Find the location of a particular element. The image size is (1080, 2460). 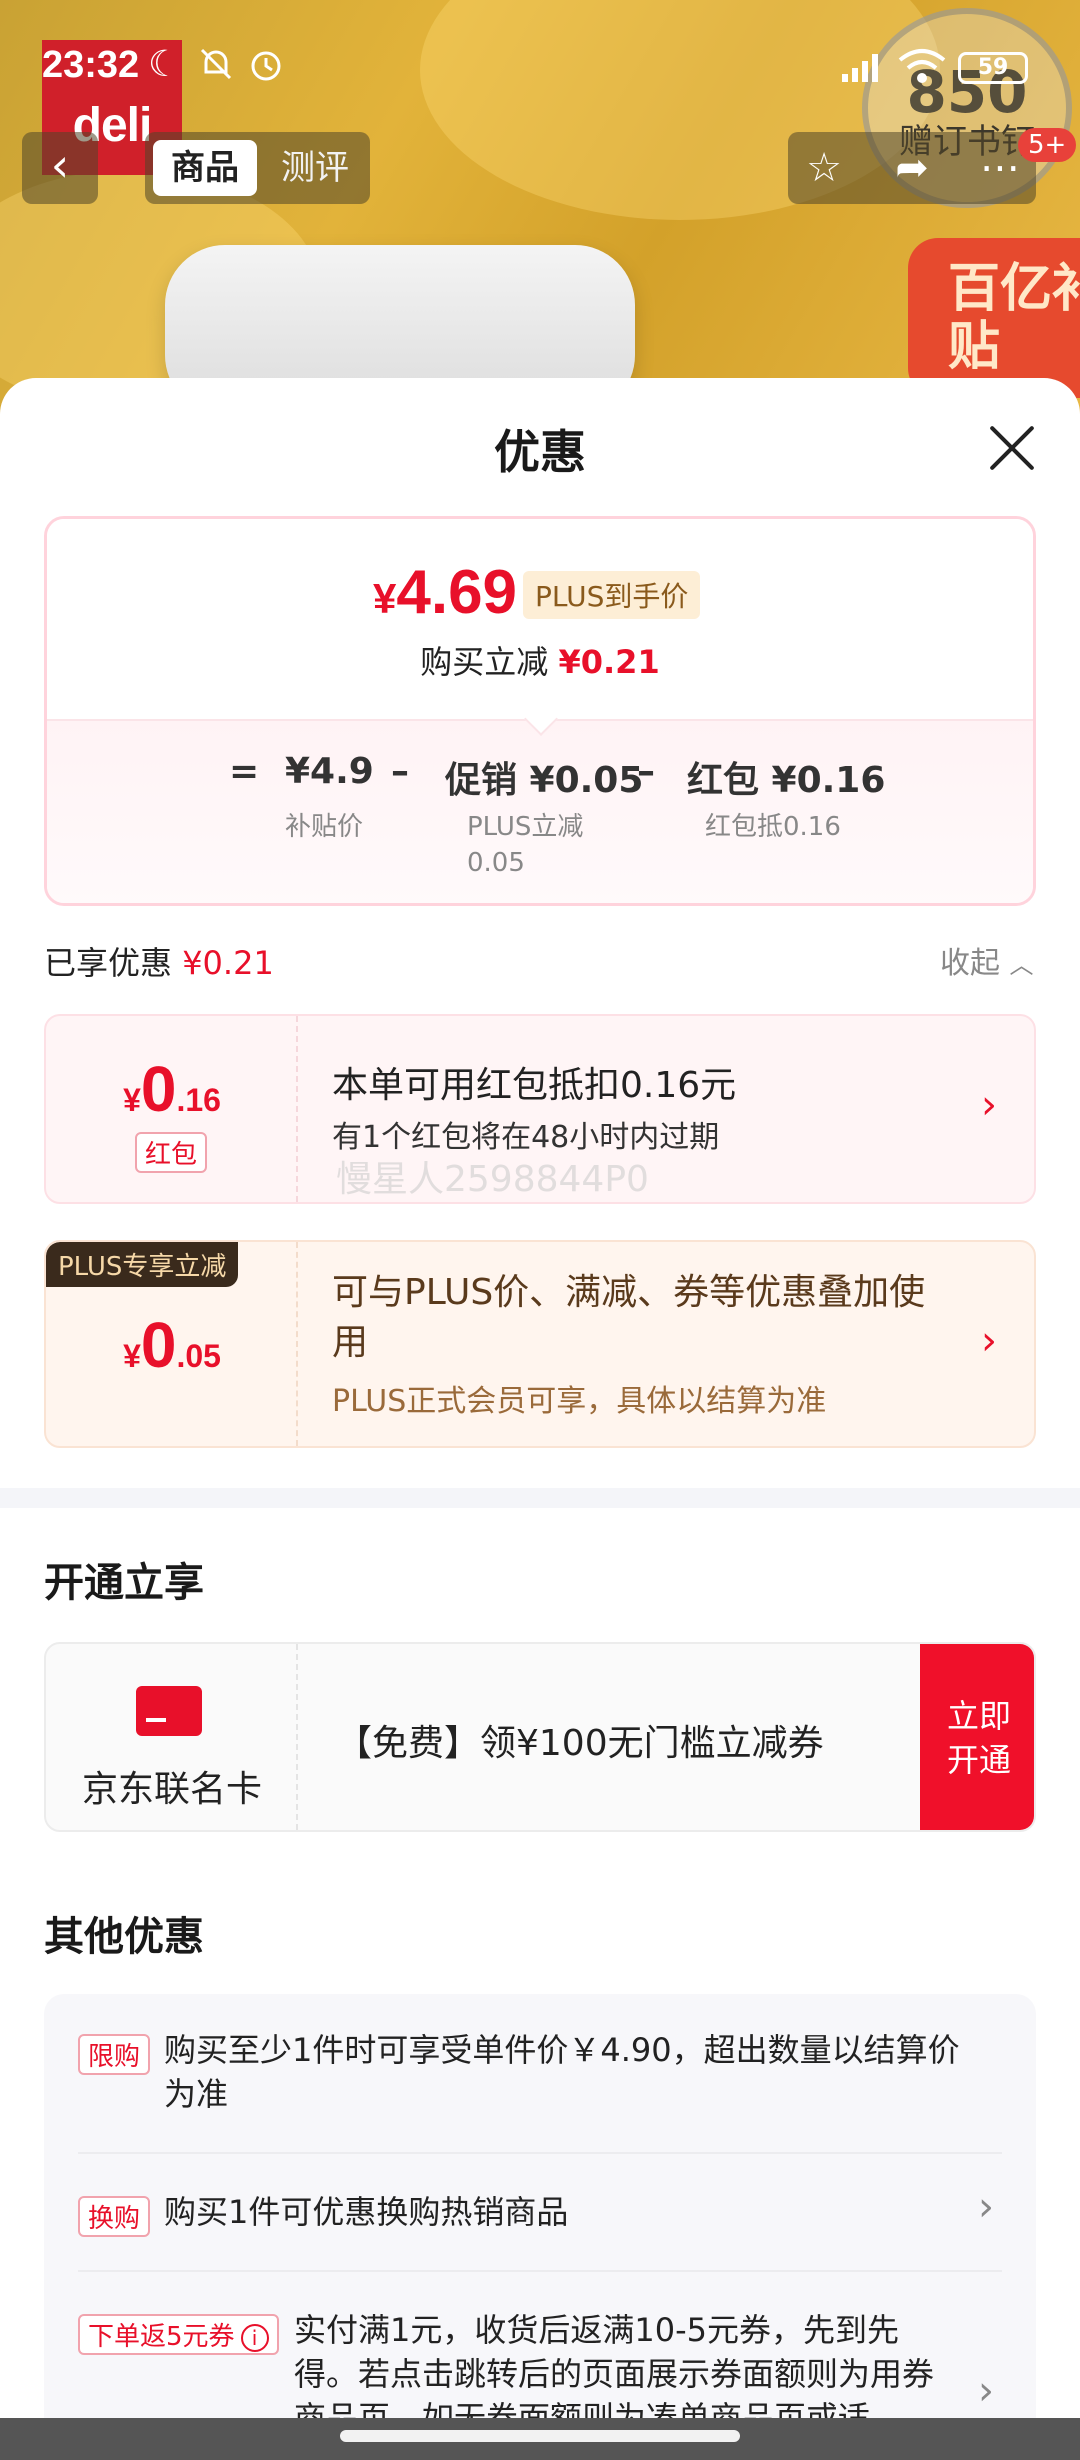

exchange-tag: 换购 is located at coordinates (114, 2216).